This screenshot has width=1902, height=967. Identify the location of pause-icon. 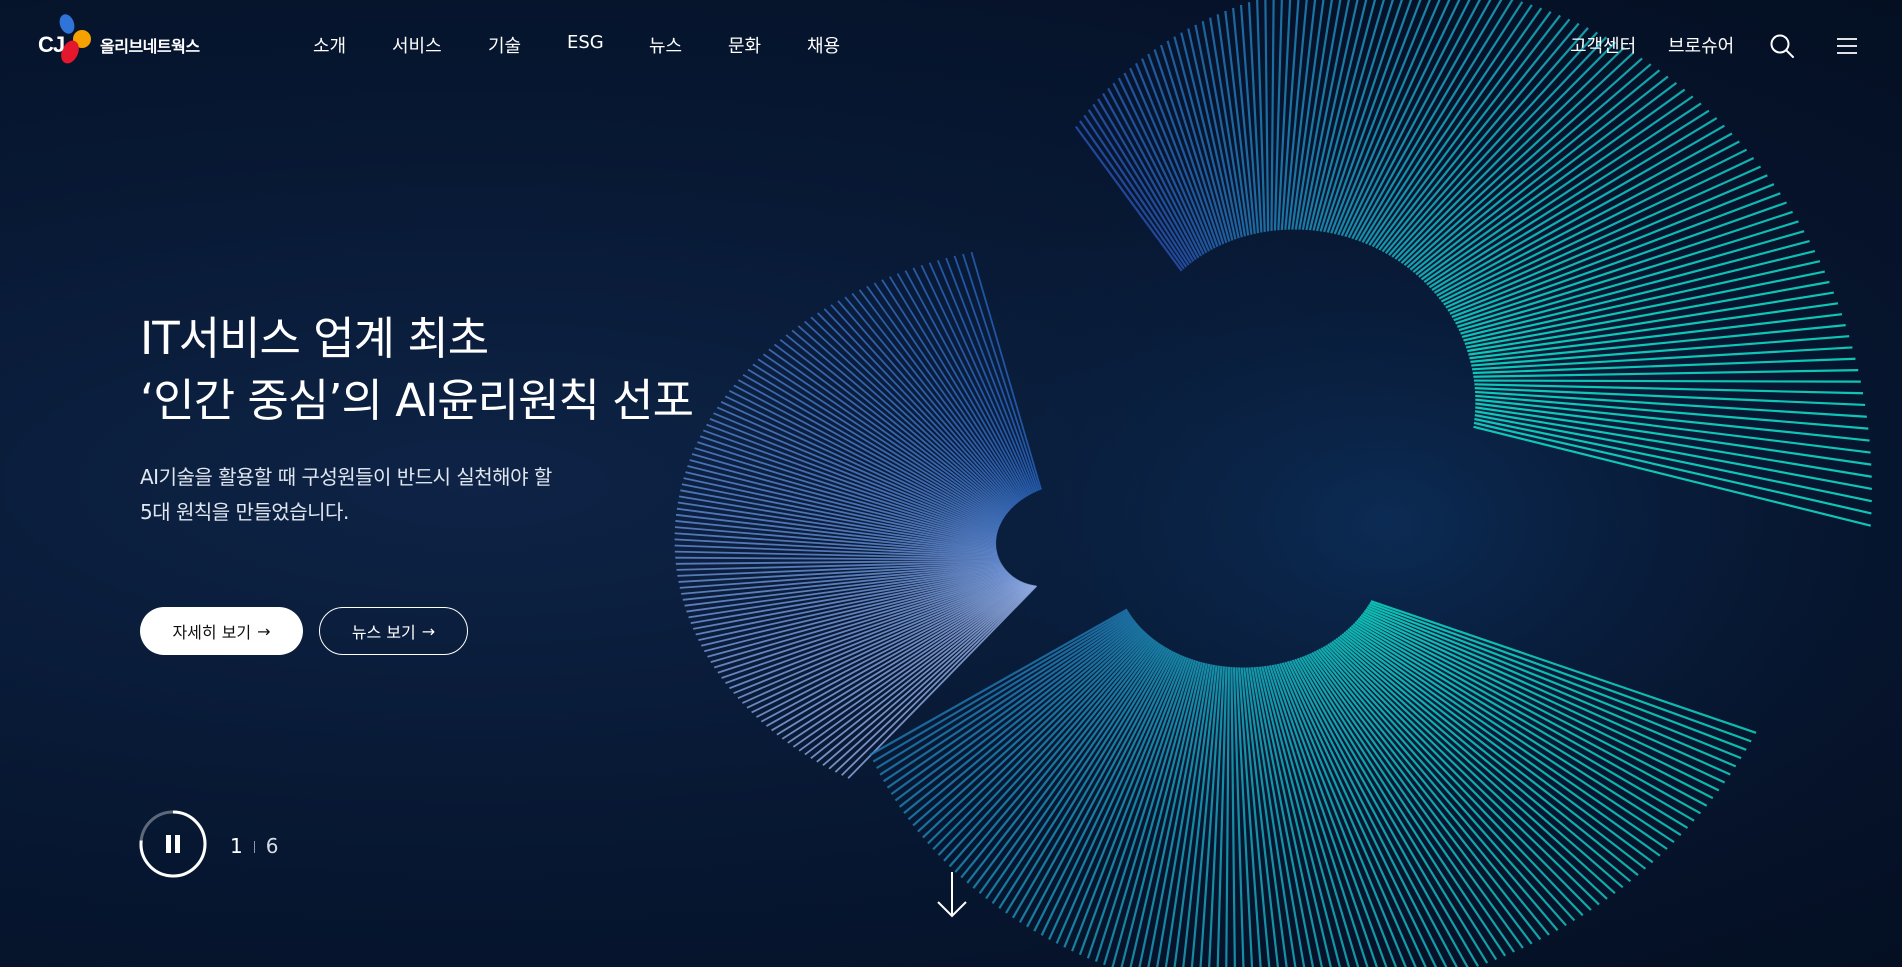
(173, 844).